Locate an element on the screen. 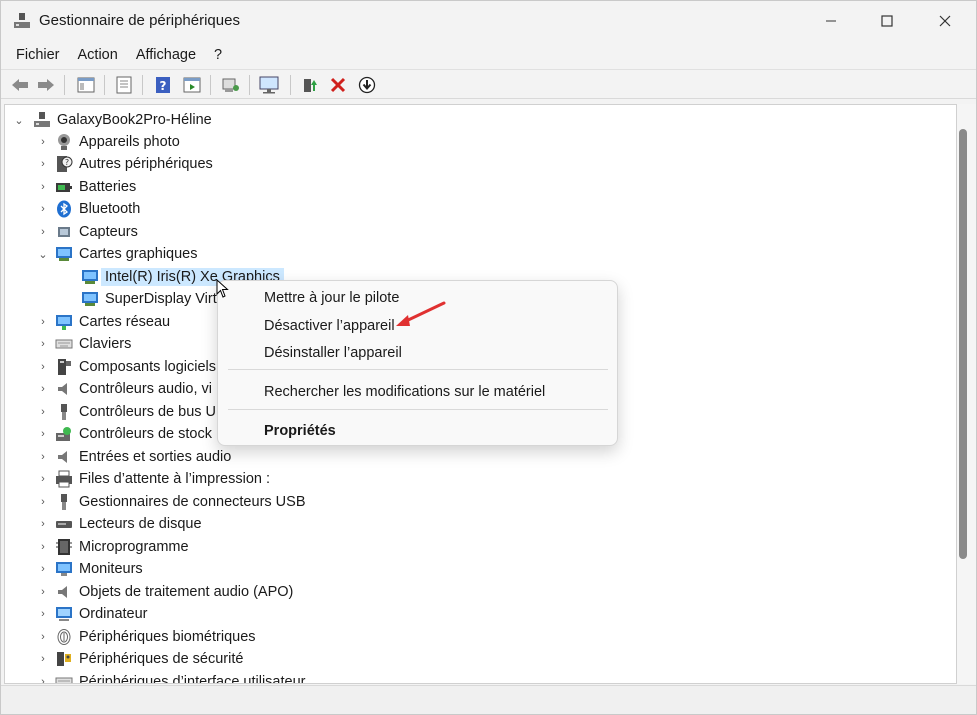 This screenshot has width=977, height=715. scan-hardware-icon is located at coordinates (230, 85).